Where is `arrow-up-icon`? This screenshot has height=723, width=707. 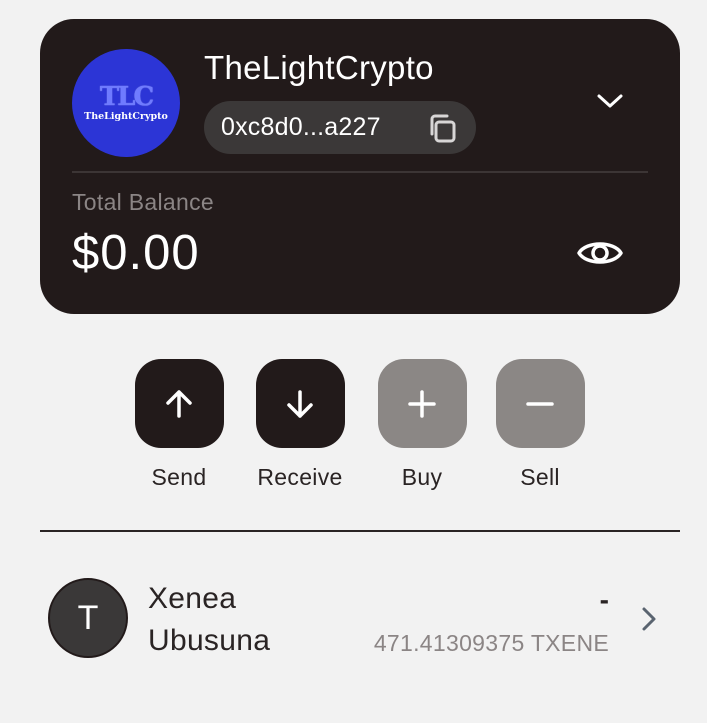
arrow-up-icon is located at coordinates (179, 403).